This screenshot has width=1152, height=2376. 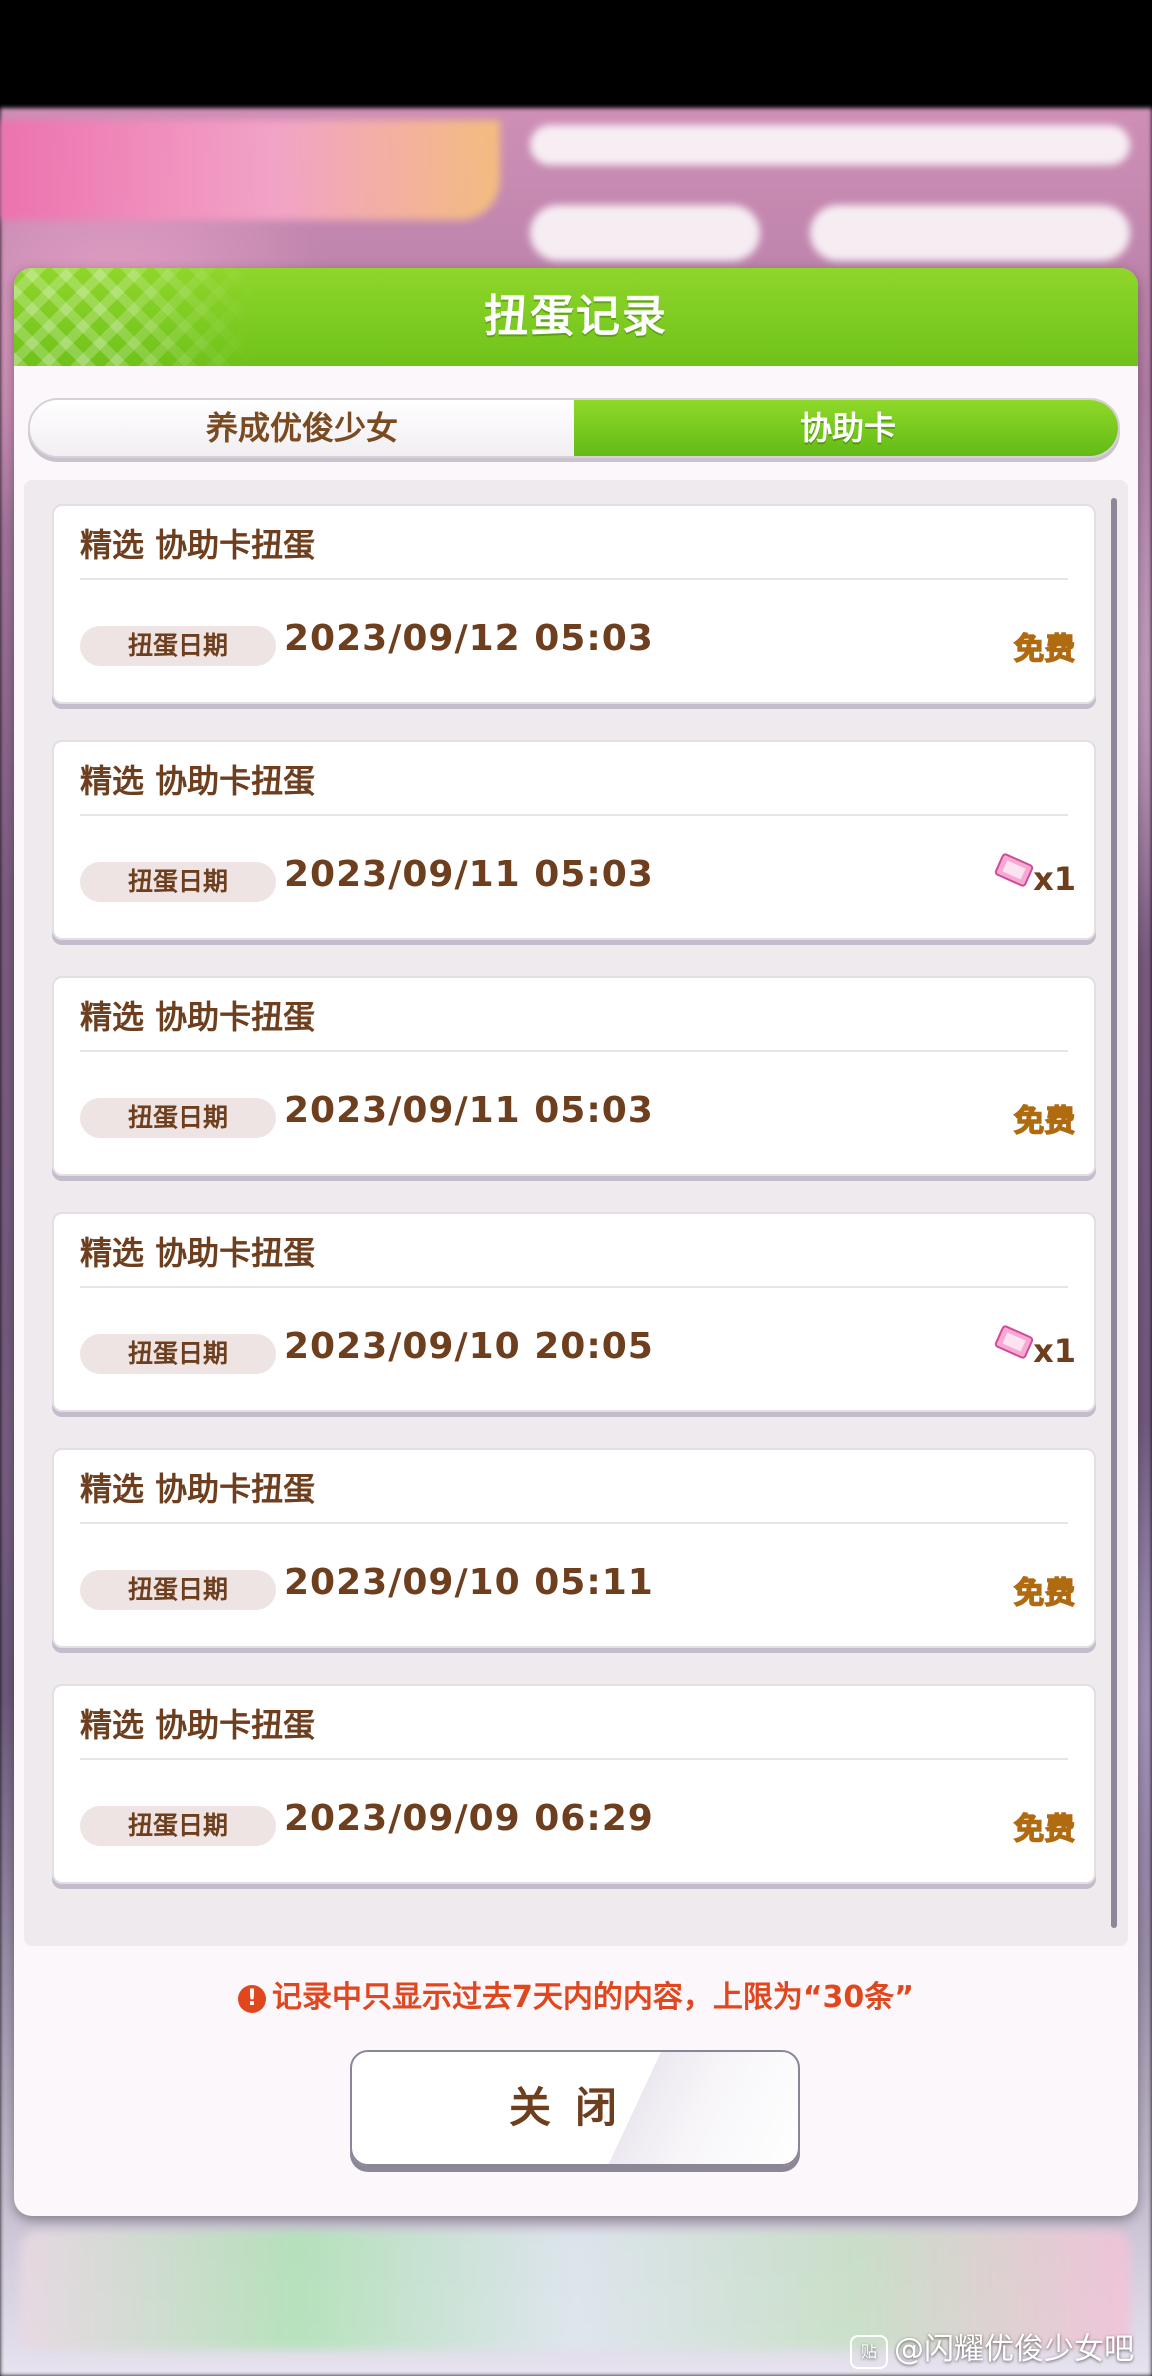 What do you see at coordinates (574, 1548) in the screenshot?
I see `record-card: 精选 协助卡扭蛋 扭蛋日期 2023/09/10 05:11 免费` at bounding box center [574, 1548].